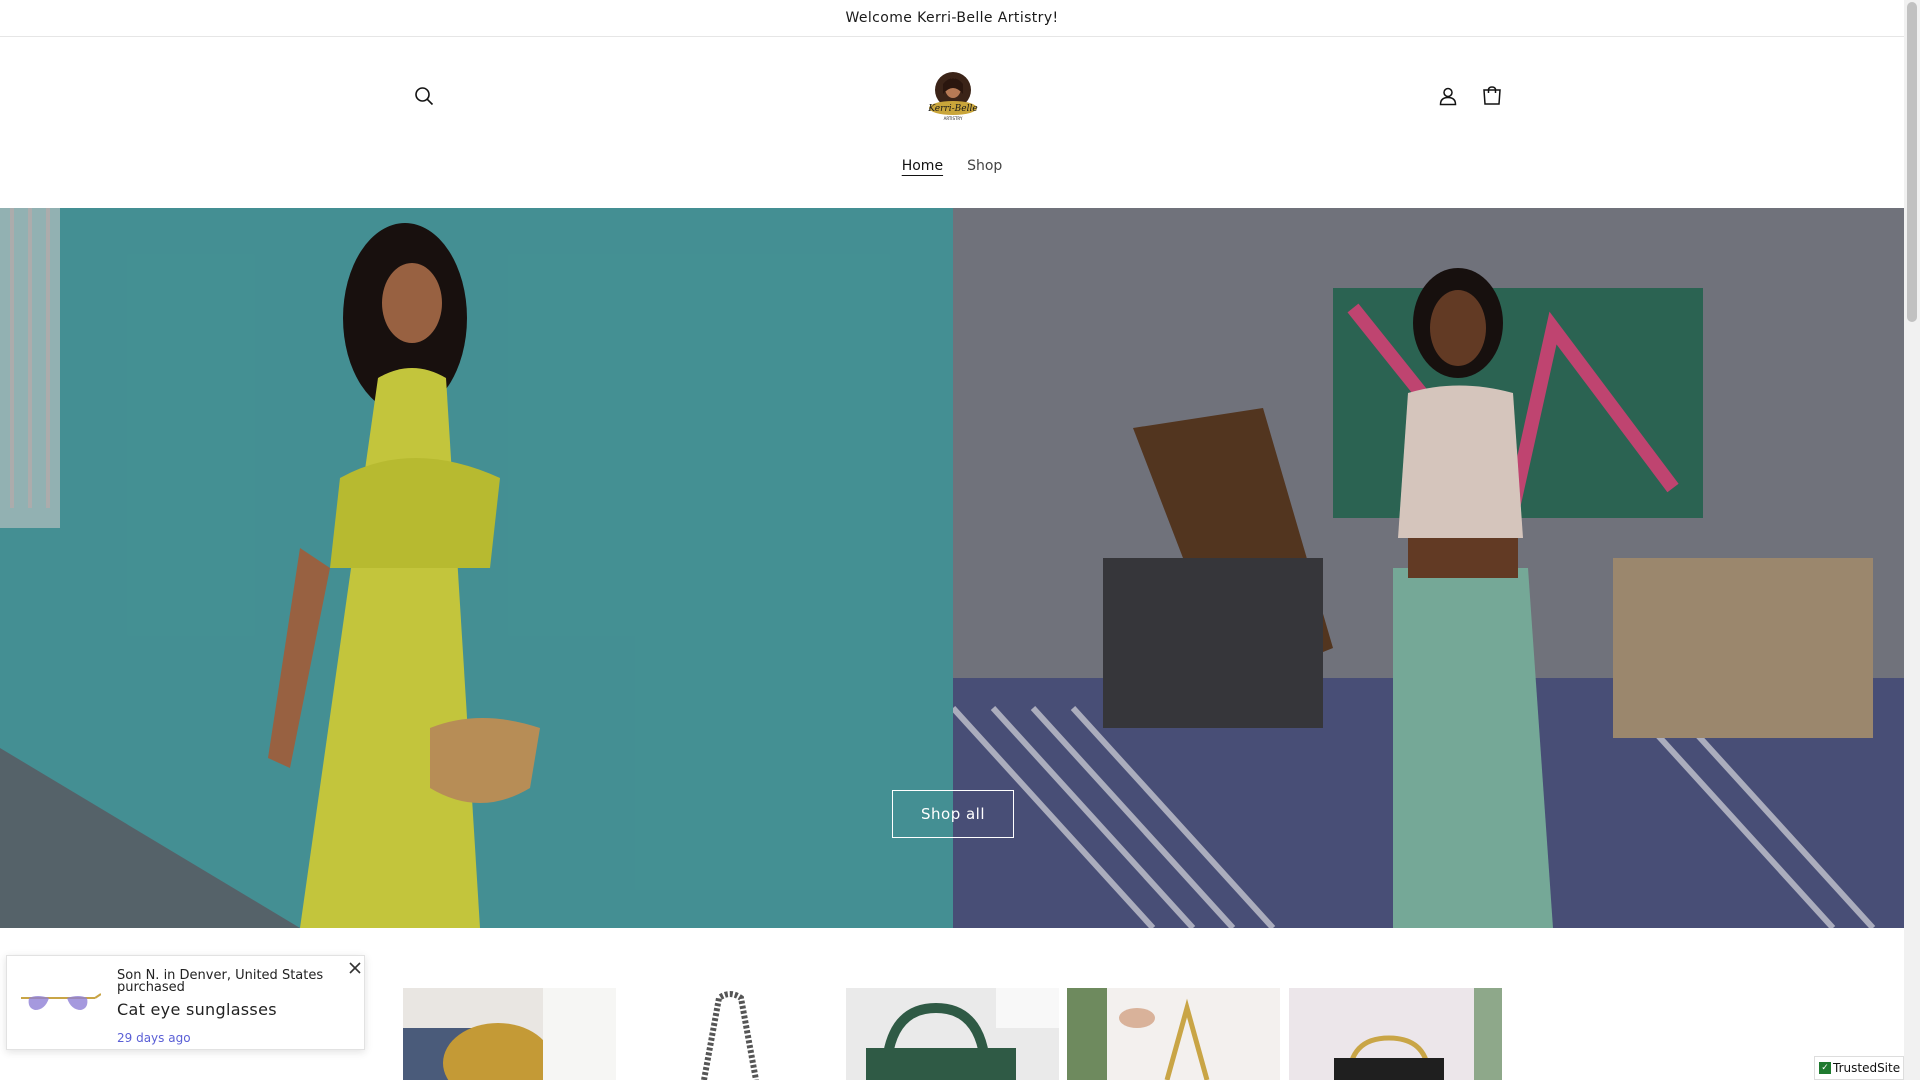 Image resolution: width=1920 pixels, height=1080 pixels. I want to click on scroll-thumb, so click(1912, 162).